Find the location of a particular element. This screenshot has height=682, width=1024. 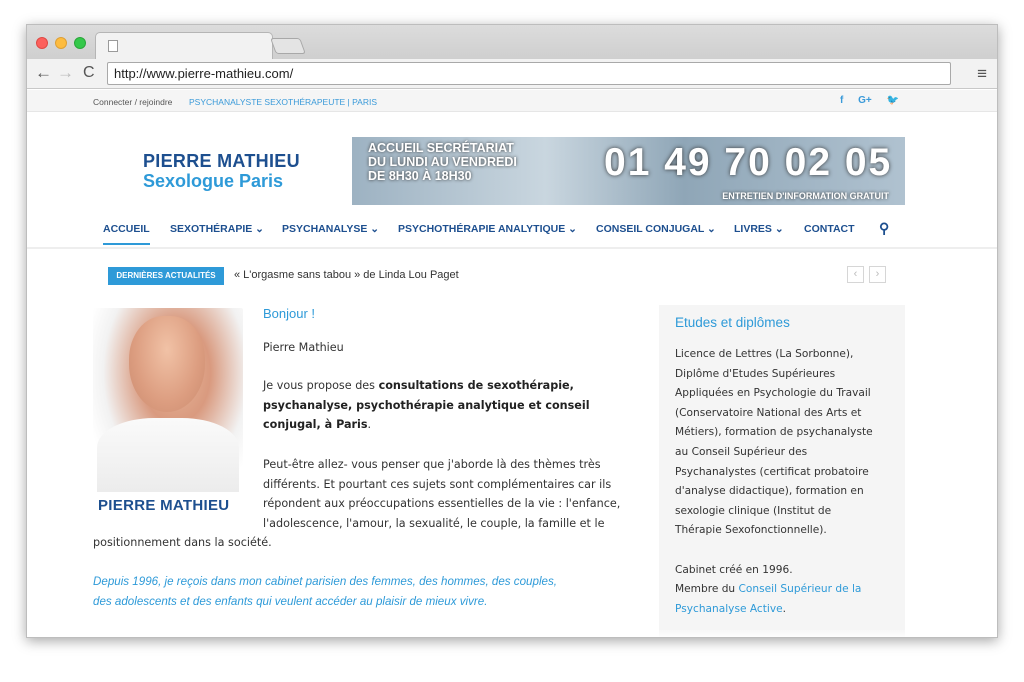

google-plus-icon: G+ is located at coordinates (865, 100).